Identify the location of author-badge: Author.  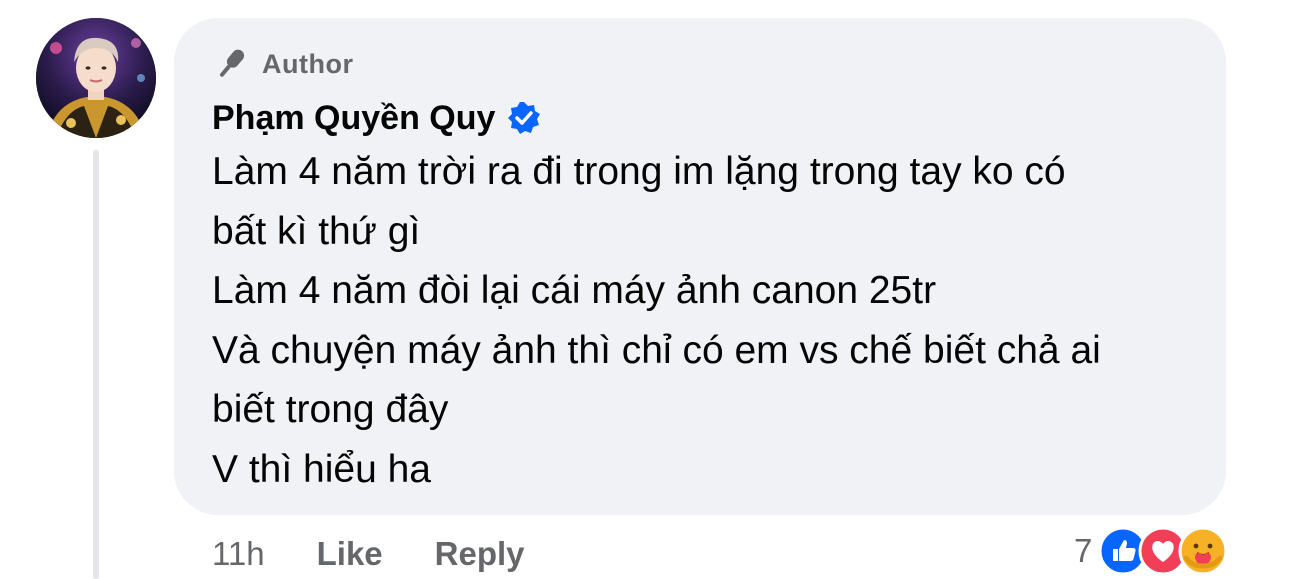
(282, 64).